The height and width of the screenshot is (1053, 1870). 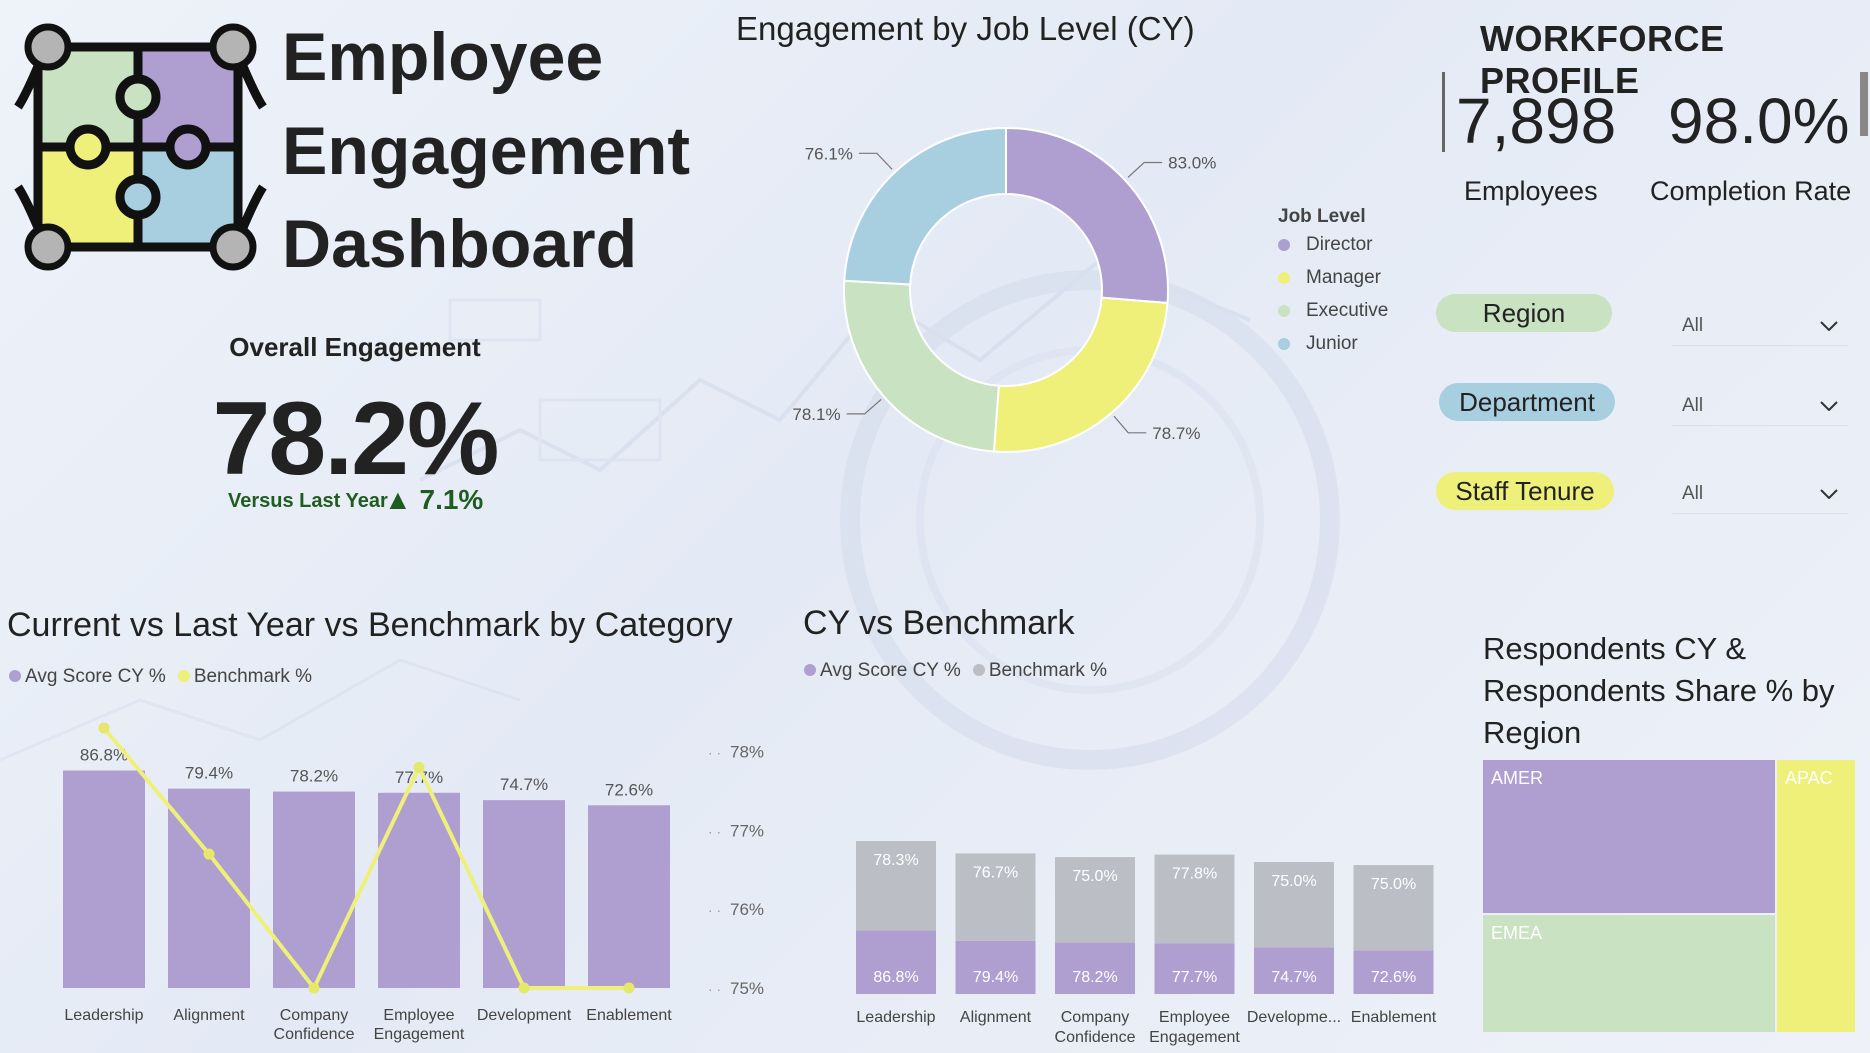 I want to click on dashboard-title-line-1: Employee, so click(x=443, y=57).